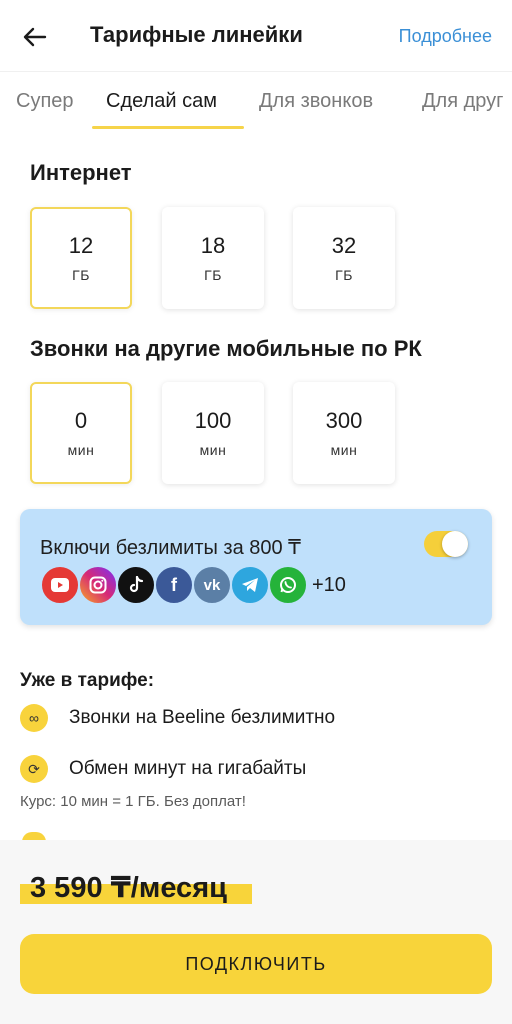  I want to click on calls-option-300: 300 мин, so click(344, 433).